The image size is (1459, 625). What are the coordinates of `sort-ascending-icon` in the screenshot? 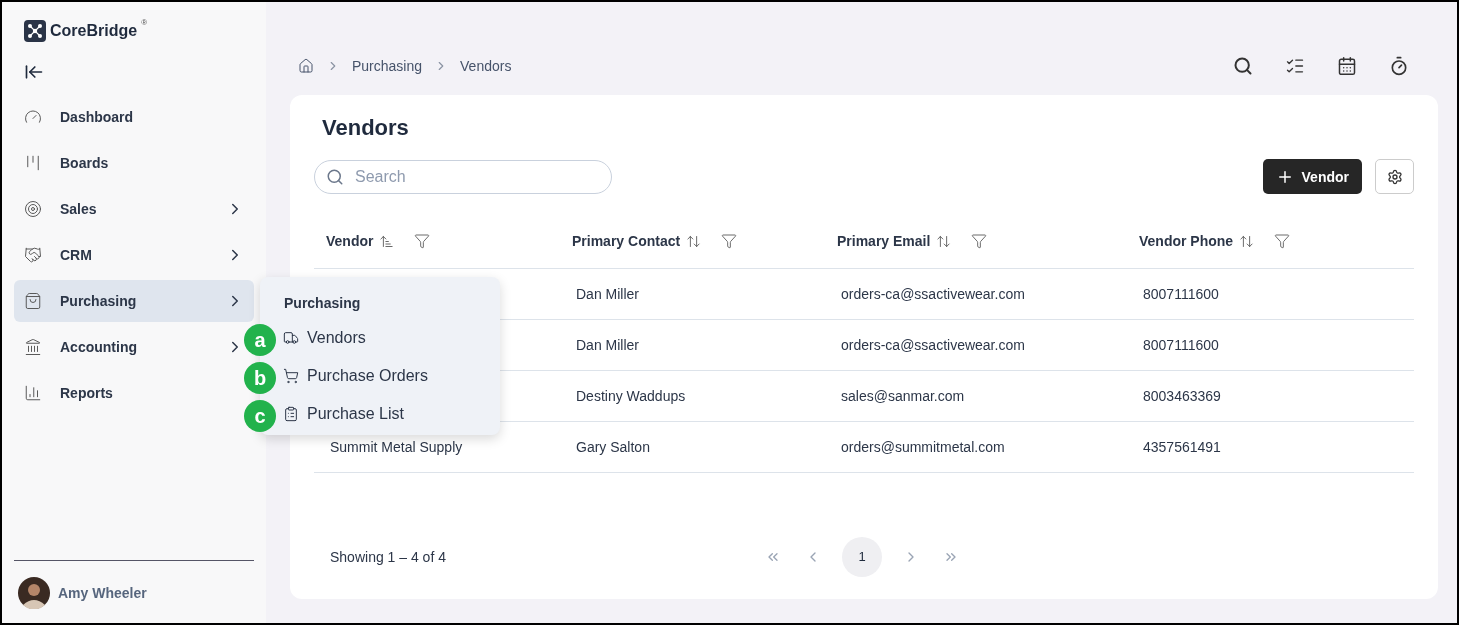 It's located at (387, 241).